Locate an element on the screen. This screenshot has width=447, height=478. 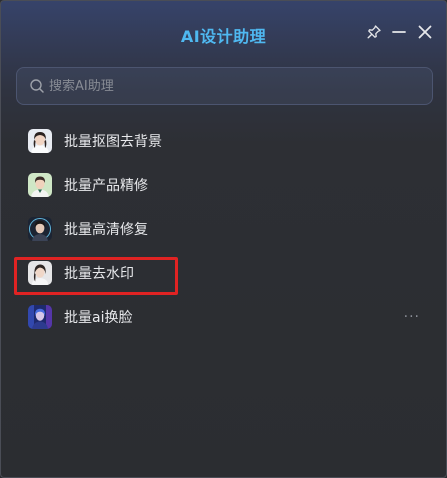
pin-icon is located at coordinates (374, 32).